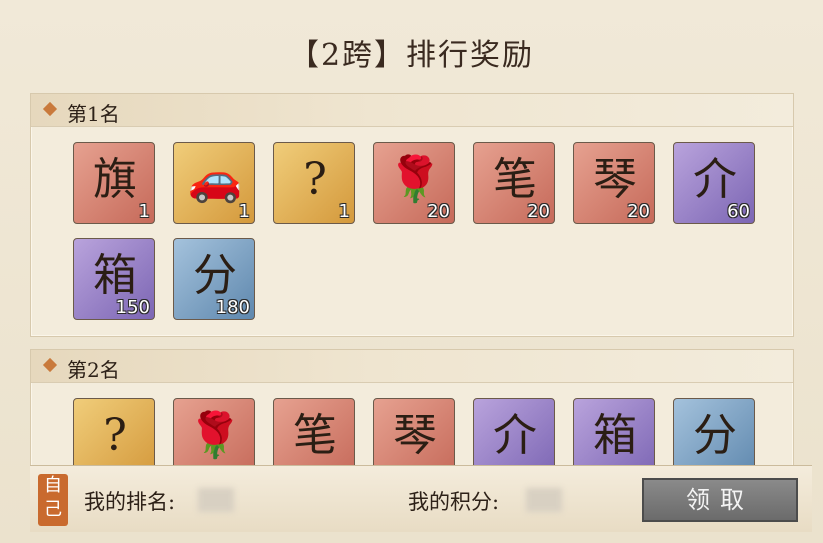  Describe the element at coordinates (130, 502) in the screenshot. I see `my-rank-label: 我的排名:` at that location.